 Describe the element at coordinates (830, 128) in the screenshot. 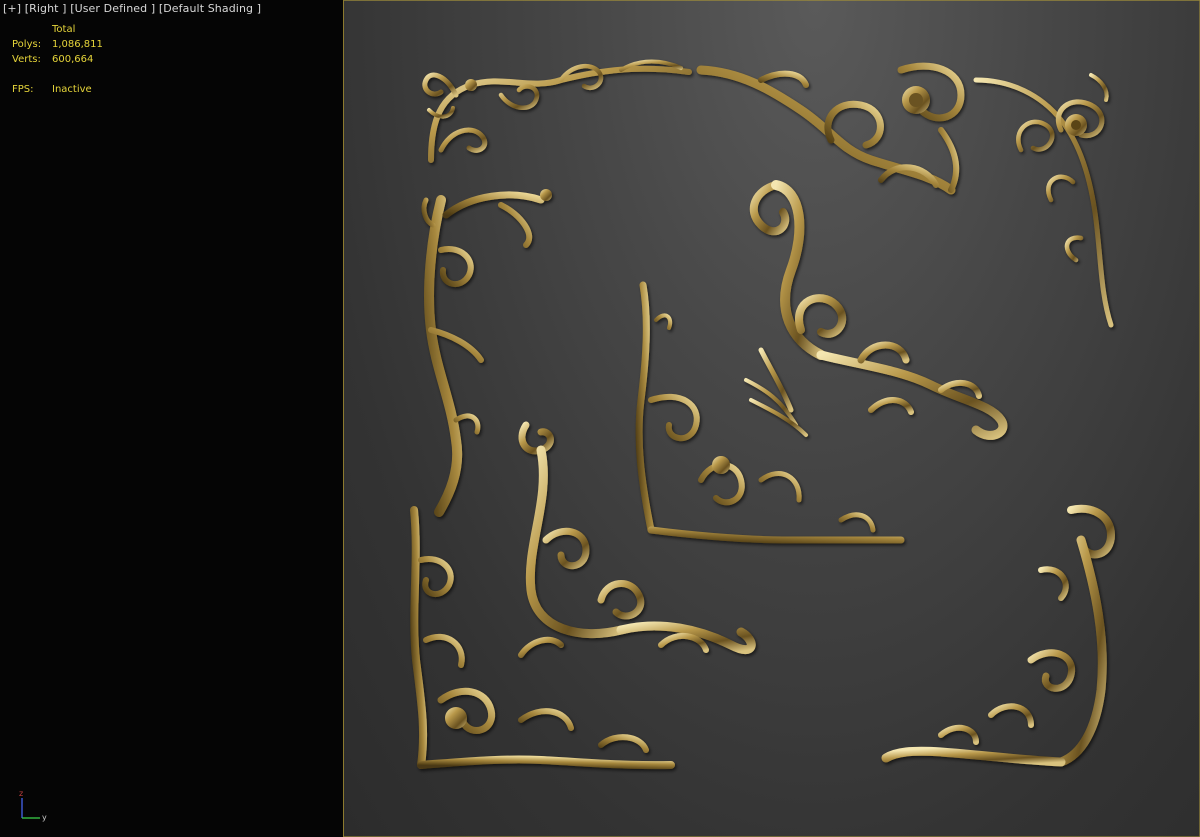

I see `ornament-top-center-corner` at that location.